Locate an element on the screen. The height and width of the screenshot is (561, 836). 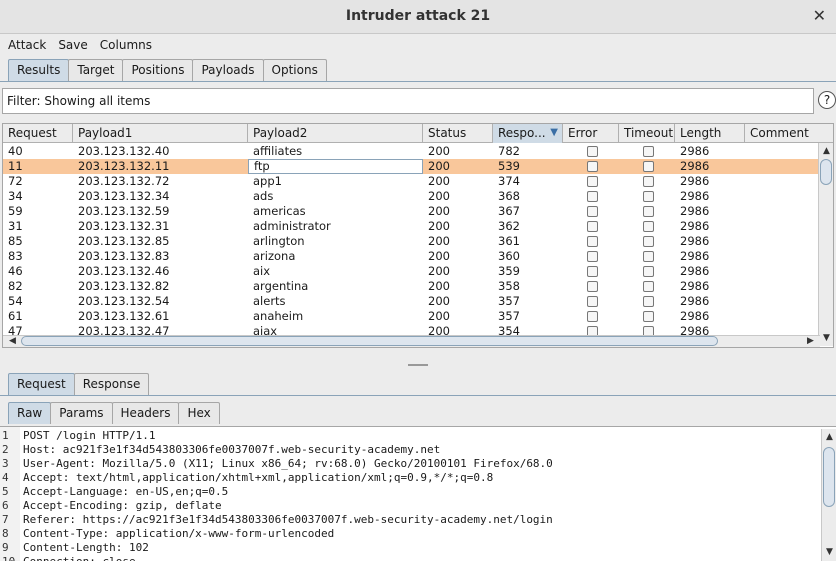
table-row: 85 203.123.132.85 arlington 200 361 2986 is located at coordinates (411, 241).